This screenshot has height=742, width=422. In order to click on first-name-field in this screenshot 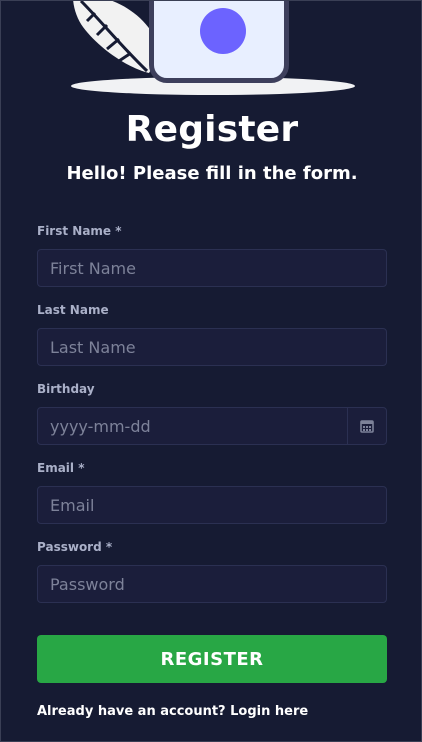, I will do `click(212, 268)`.